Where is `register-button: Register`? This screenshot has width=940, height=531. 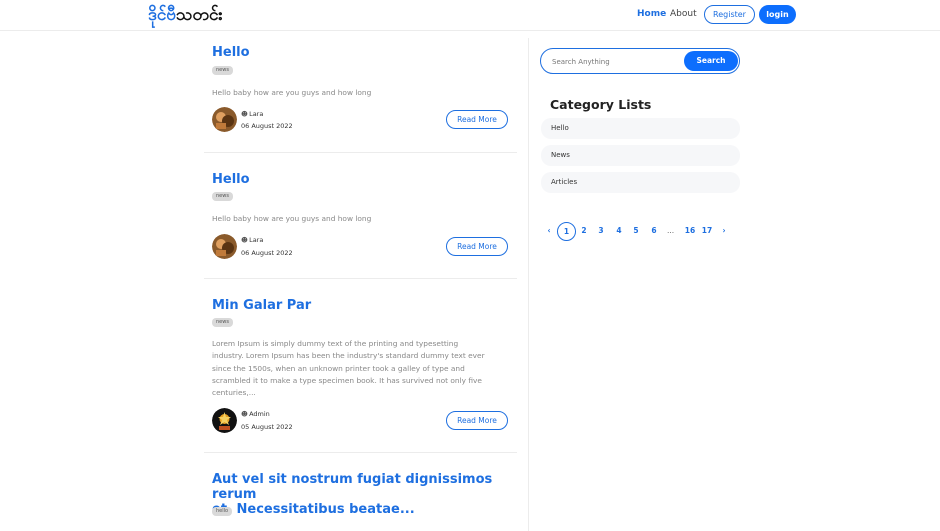
register-button: Register is located at coordinates (729, 14).